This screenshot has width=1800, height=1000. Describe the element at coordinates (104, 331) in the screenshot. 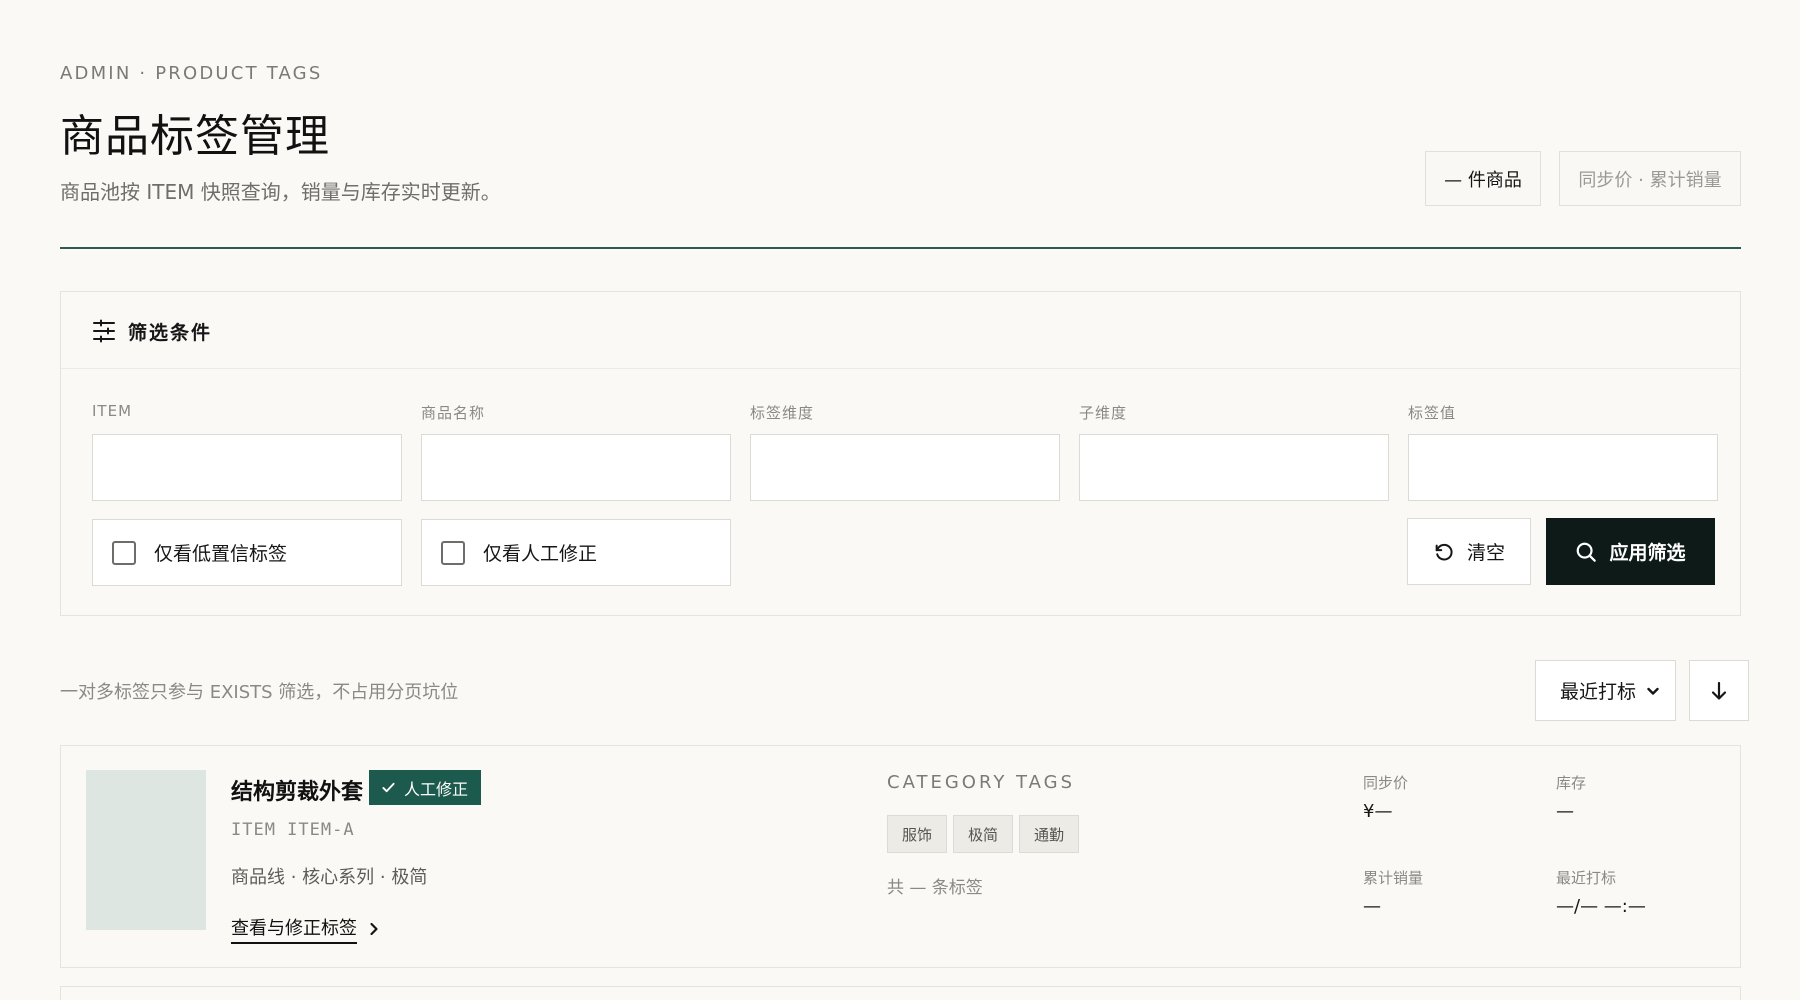

I see `sliders-icon` at that location.